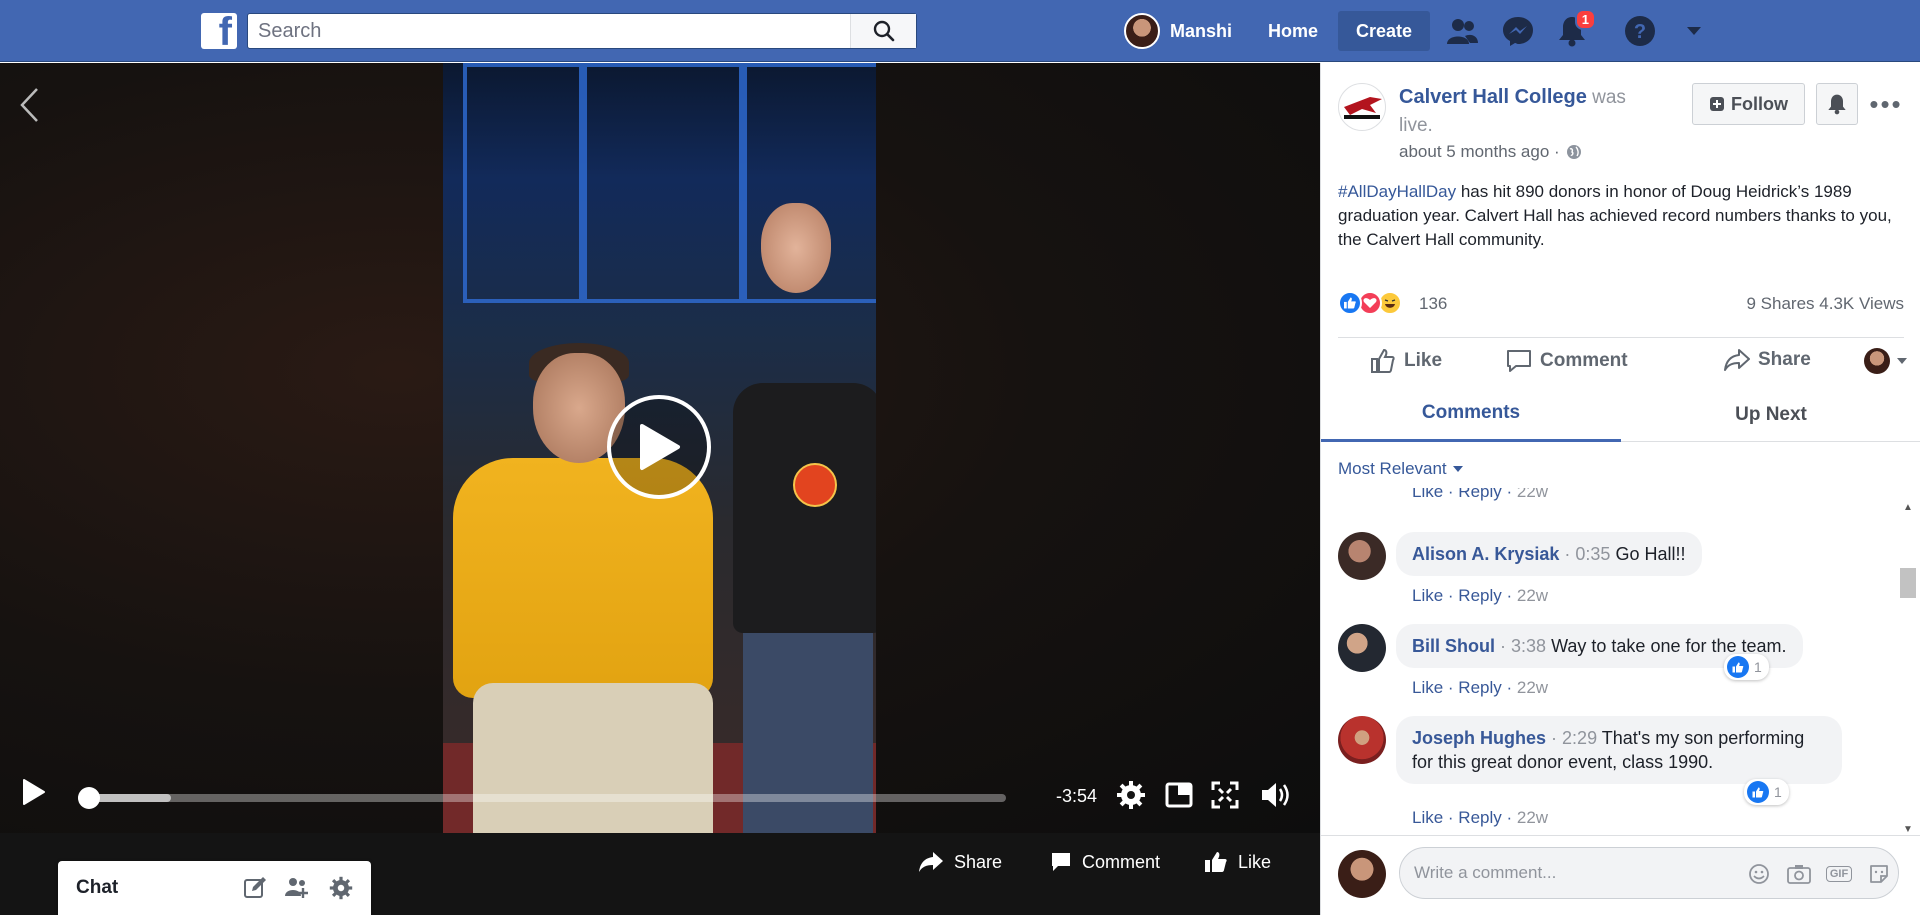  What do you see at coordinates (1839, 874) in the screenshot?
I see `gif-icon: GIF` at bounding box center [1839, 874].